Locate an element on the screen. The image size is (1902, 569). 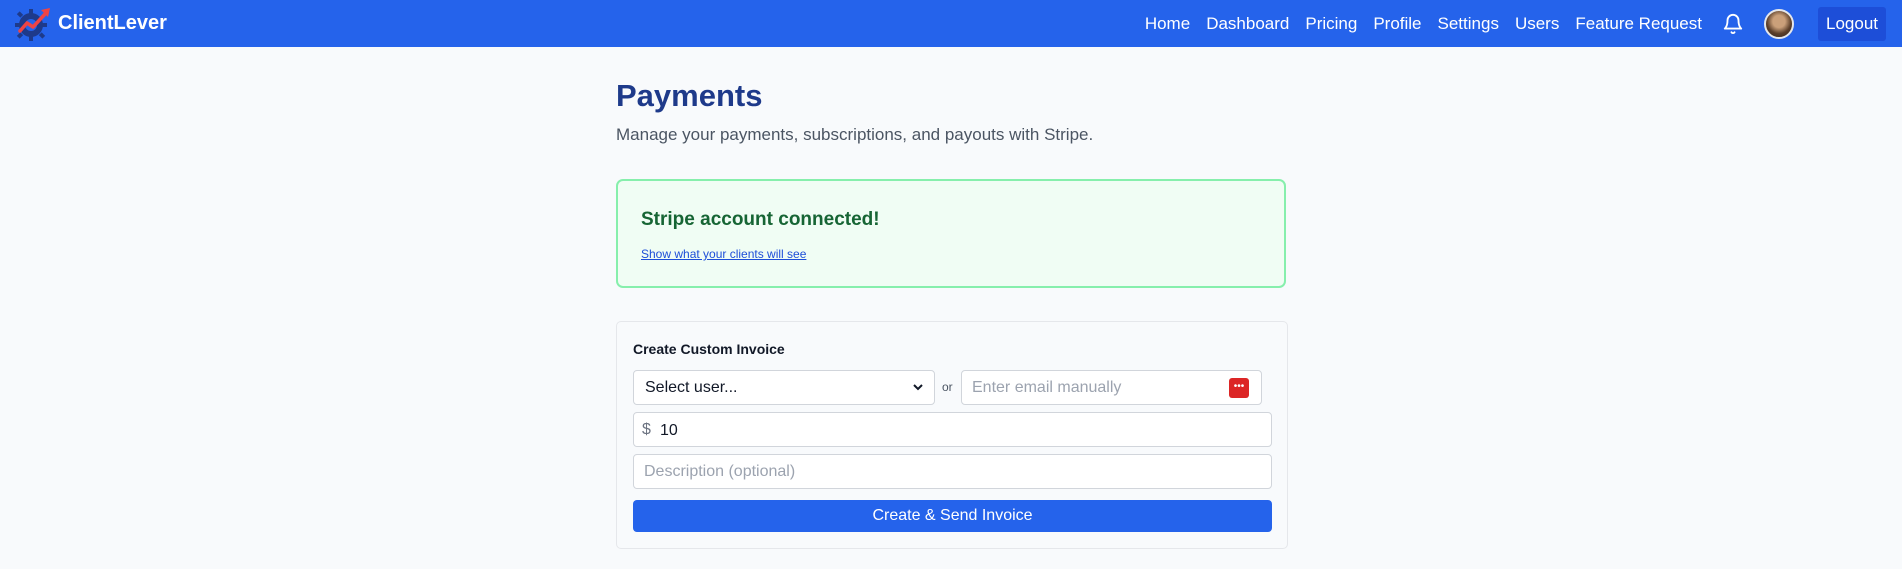
nav-users: Users is located at coordinates (1537, 24).